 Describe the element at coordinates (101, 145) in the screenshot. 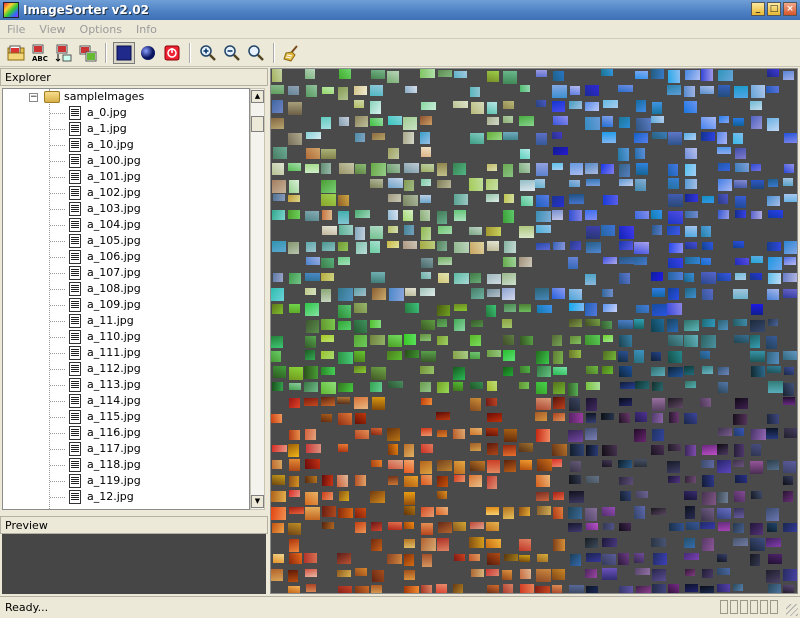

I see `file-node: a_10.jpg` at that location.